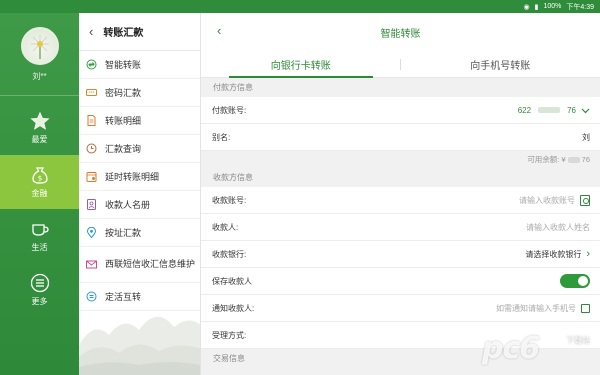 The width and height of the screenshot is (600, 375). Describe the element at coordinates (91, 176) in the screenshot. I see `calendar-icon` at that location.